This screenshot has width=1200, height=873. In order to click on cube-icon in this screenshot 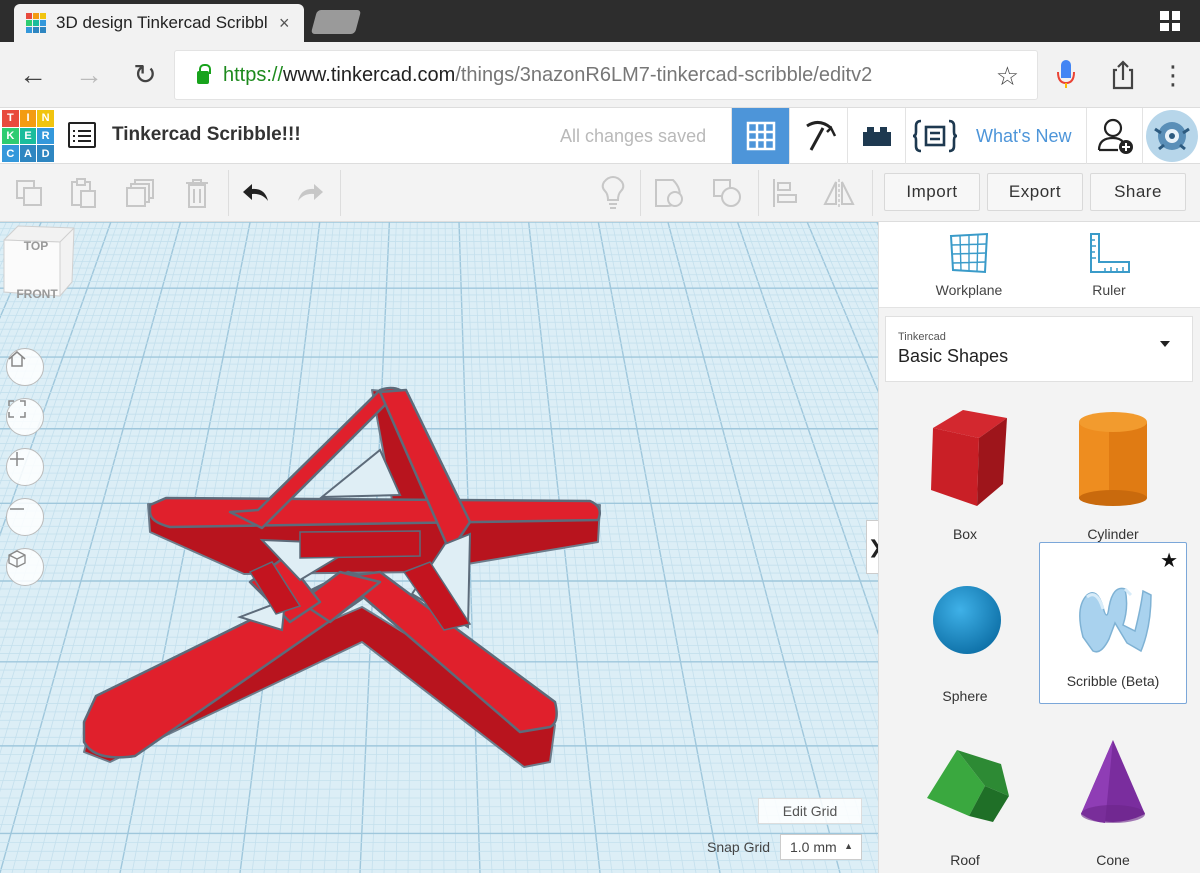, I will do `click(17, 559)`.